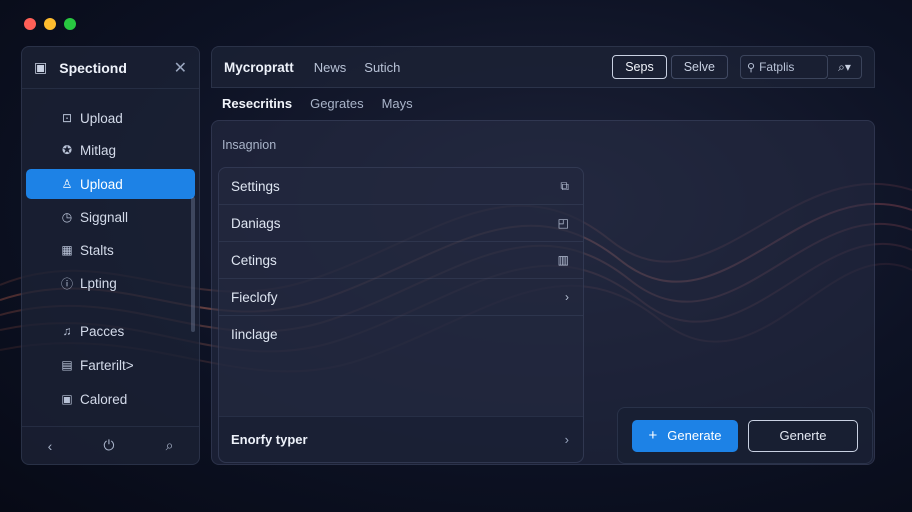  I want to click on sidebar-item-pacces: ♫ Pacces, so click(110, 331).